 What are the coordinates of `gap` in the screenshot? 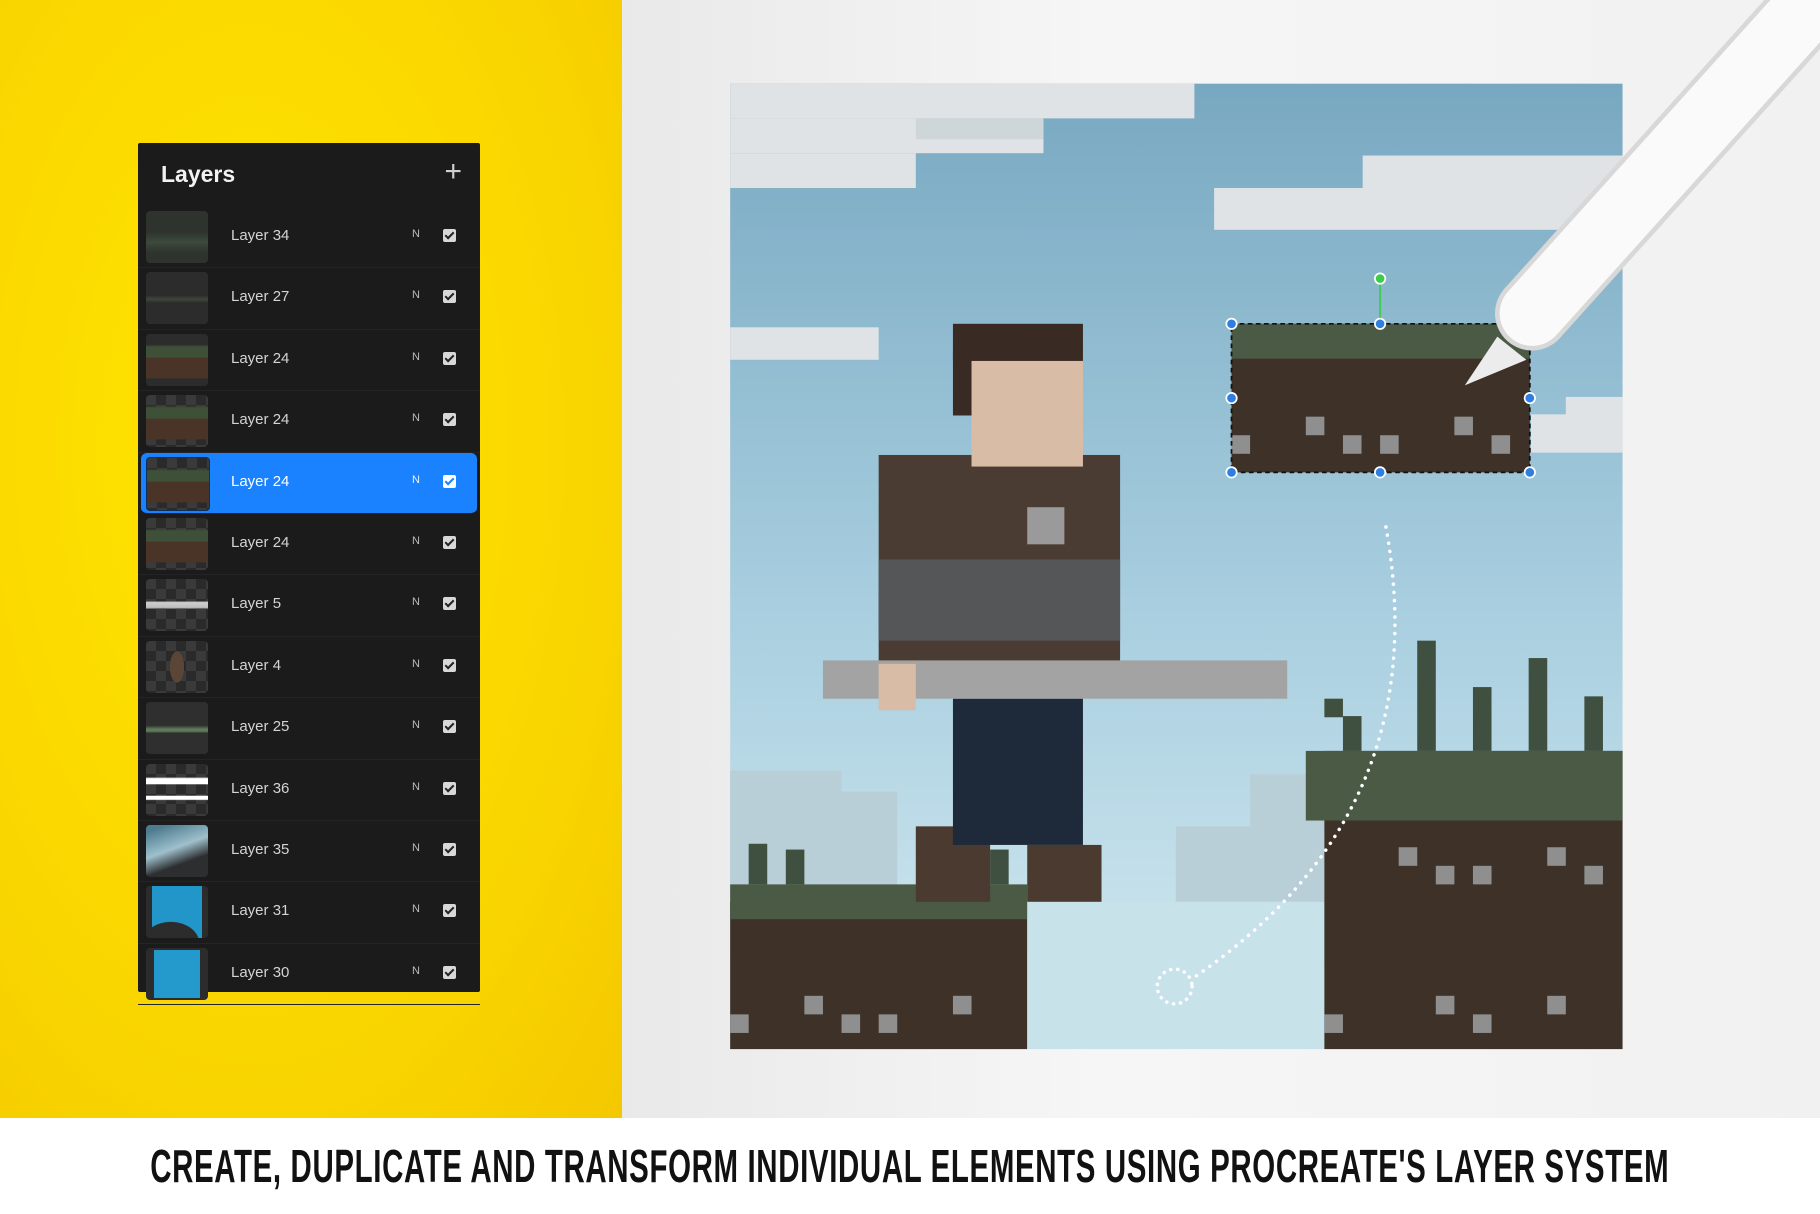 It's located at (1176, 975).